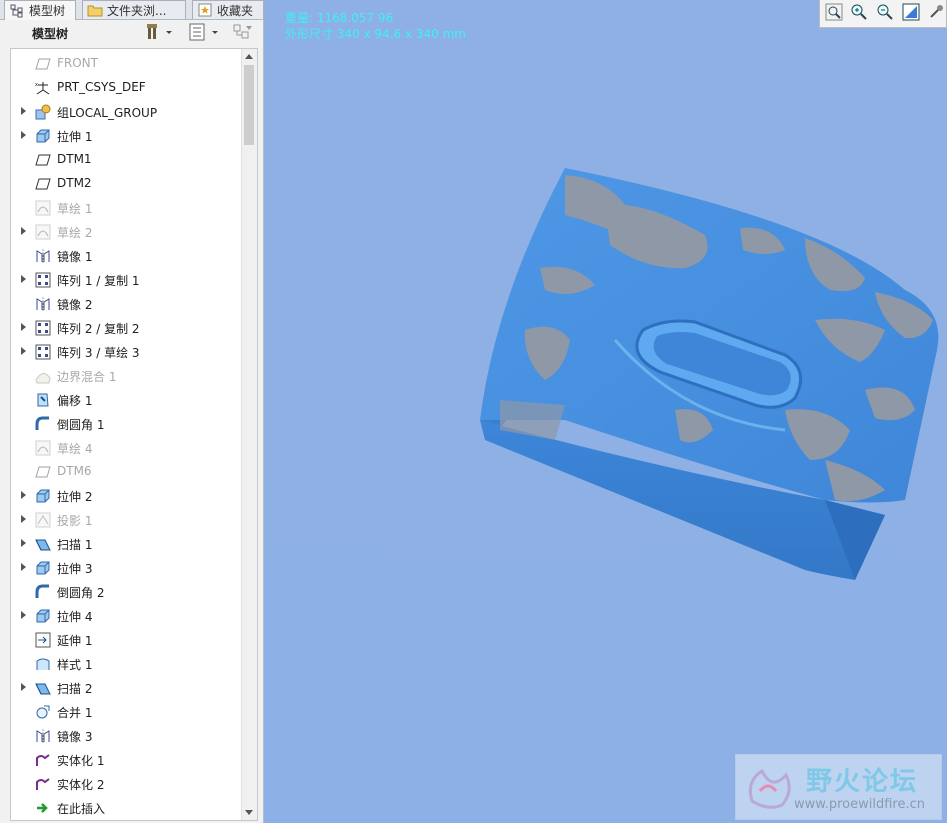  What do you see at coordinates (126, 160) in the screenshot?
I see `tree-item: DTM1` at bounding box center [126, 160].